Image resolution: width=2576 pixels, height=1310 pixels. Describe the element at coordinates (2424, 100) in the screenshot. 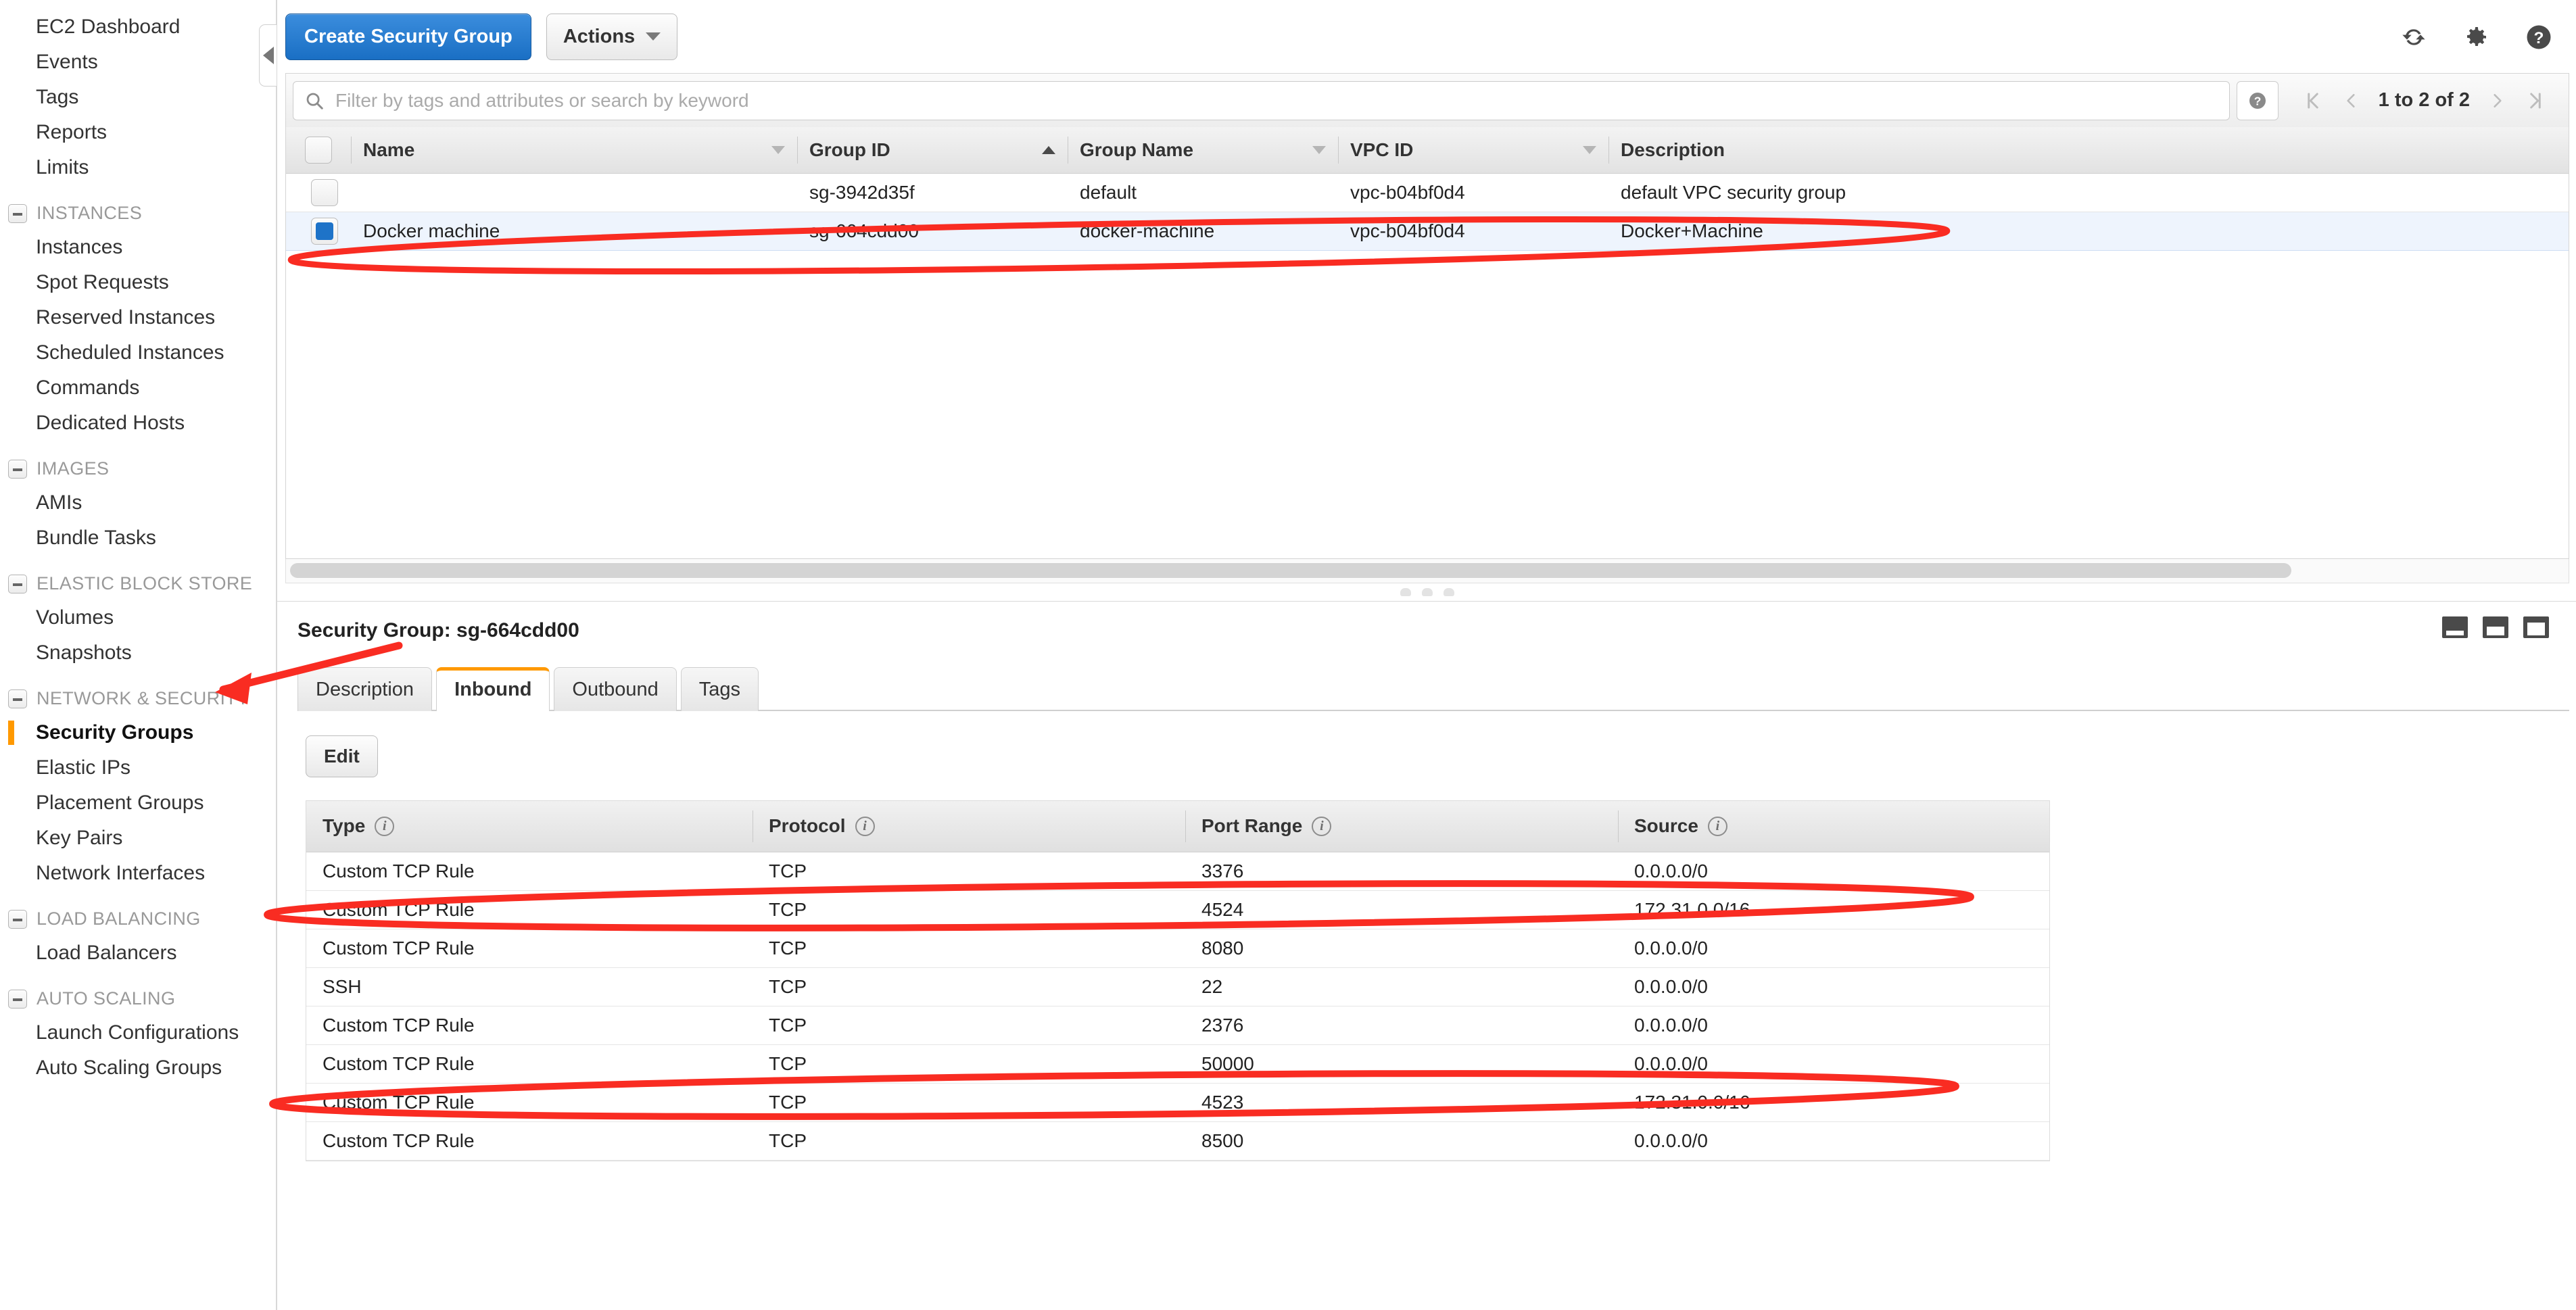

I see `pagination-range: 1 to 2 of 2` at that location.